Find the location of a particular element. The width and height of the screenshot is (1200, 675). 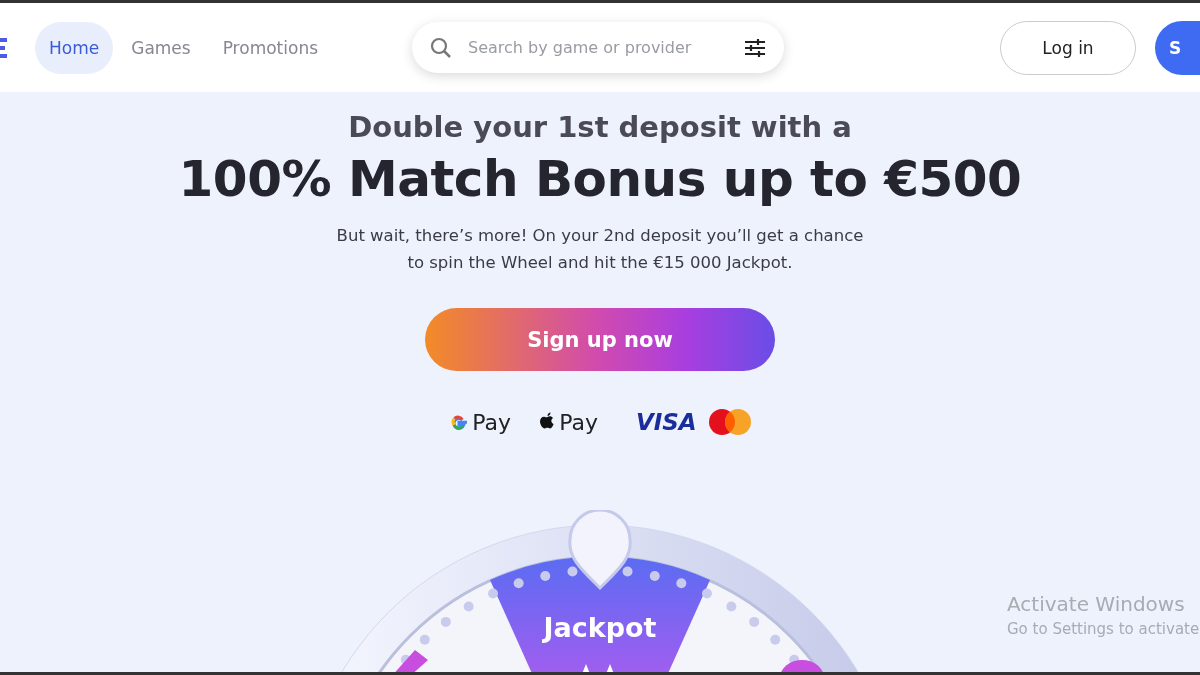

search-icon is located at coordinates (441, 48).